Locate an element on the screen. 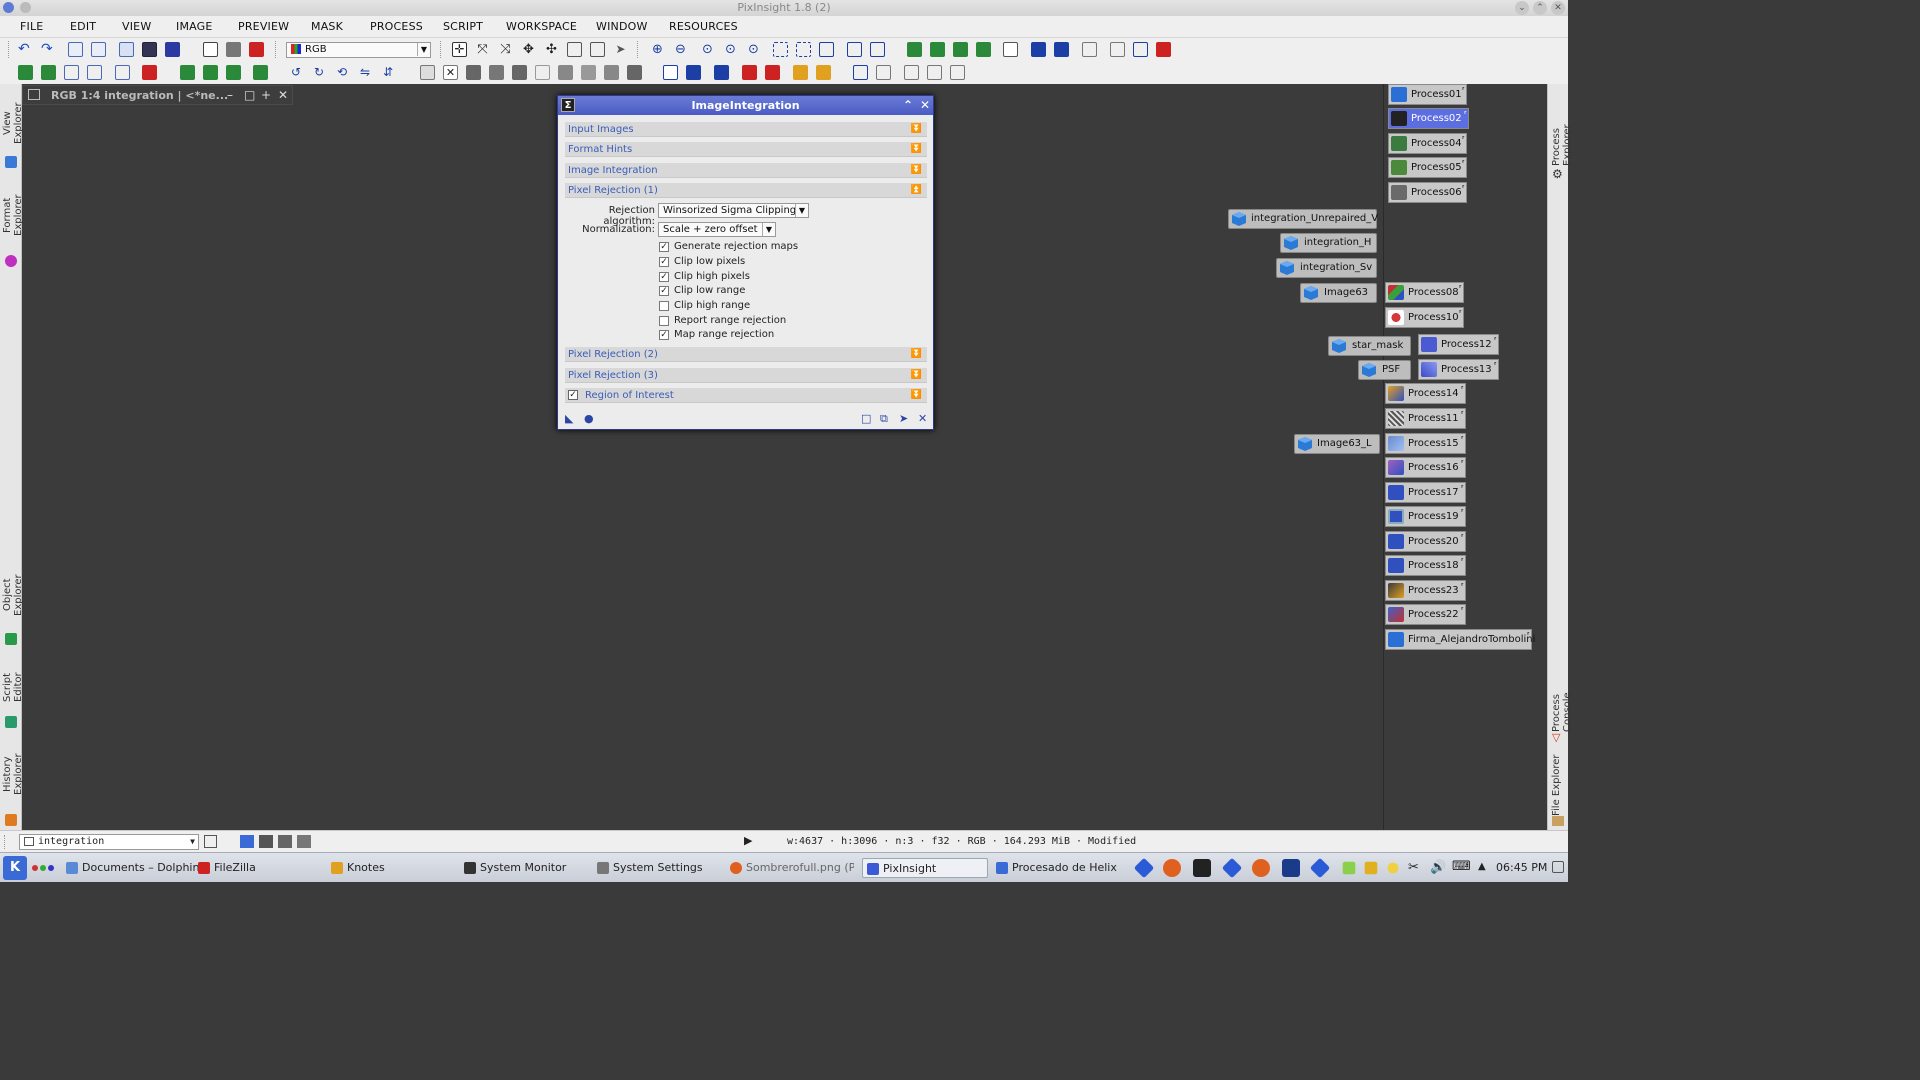  fit-window-icon is located at coordinates (780, 49).